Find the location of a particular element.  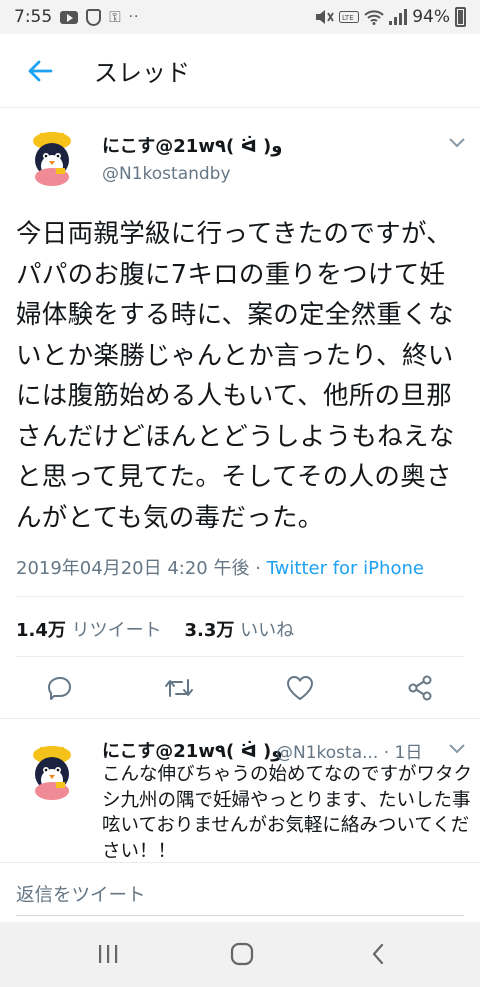

status-left: 7:55 ⚿ ·· is located at coordinates (77, 17).